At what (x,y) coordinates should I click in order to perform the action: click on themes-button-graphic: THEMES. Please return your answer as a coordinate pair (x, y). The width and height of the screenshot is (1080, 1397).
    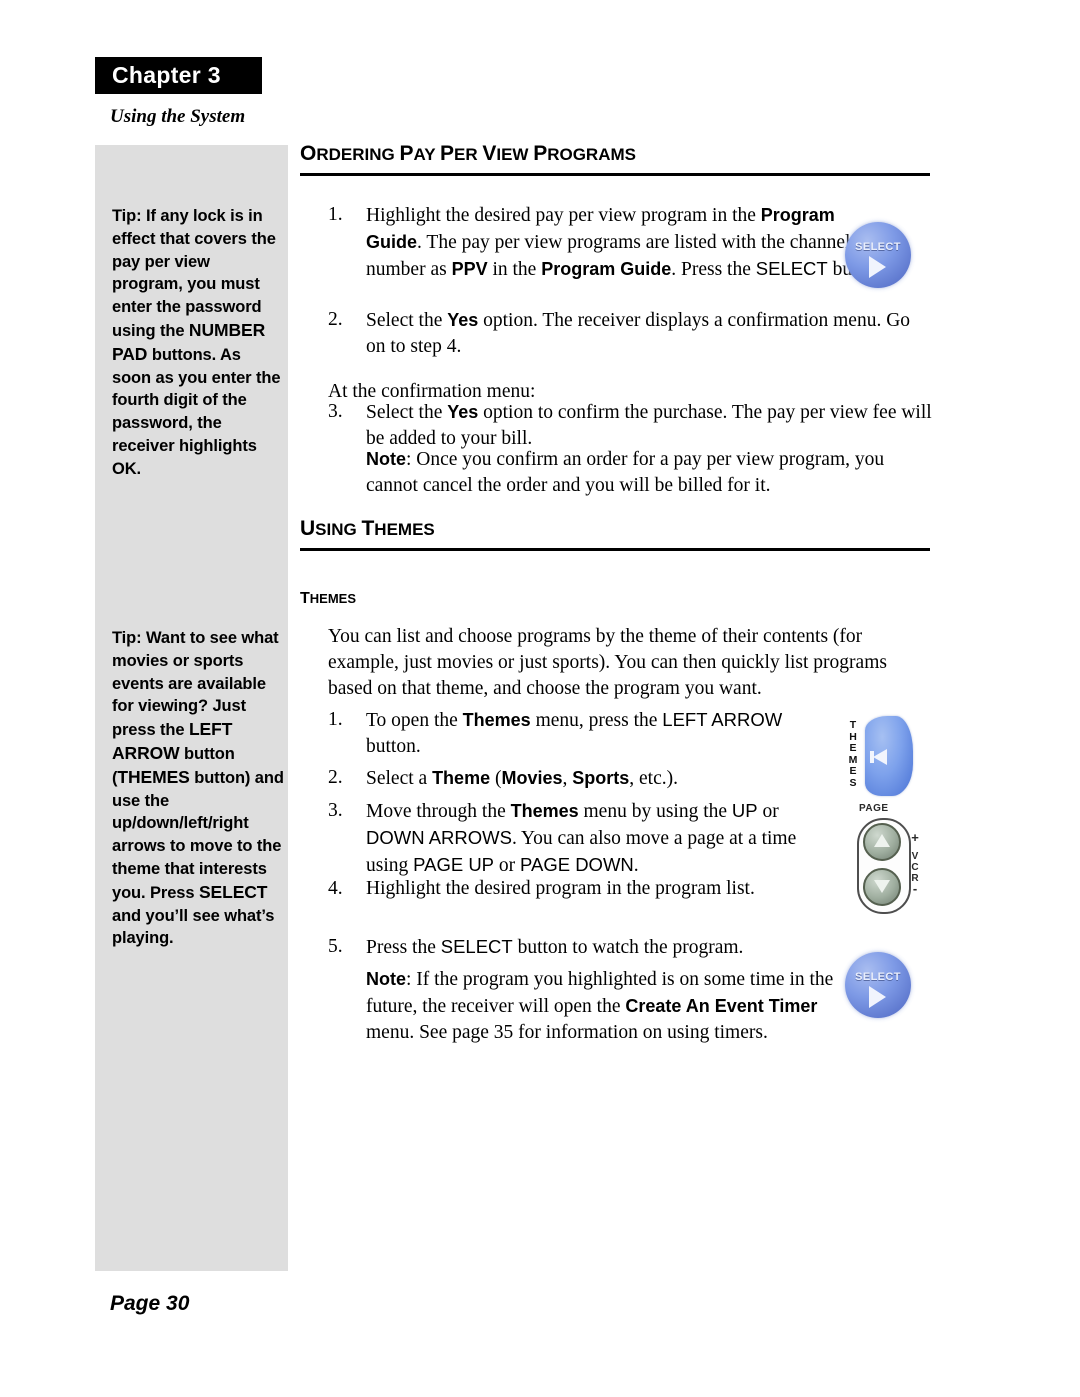
    Looking at the image, I should click on (881, 756).